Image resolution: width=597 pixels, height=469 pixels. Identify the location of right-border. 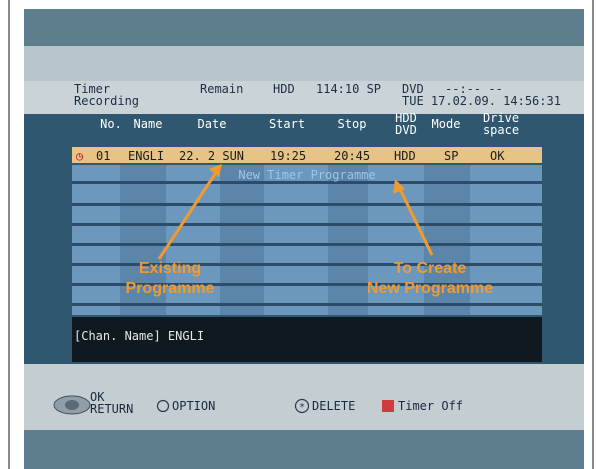
(593, 234).